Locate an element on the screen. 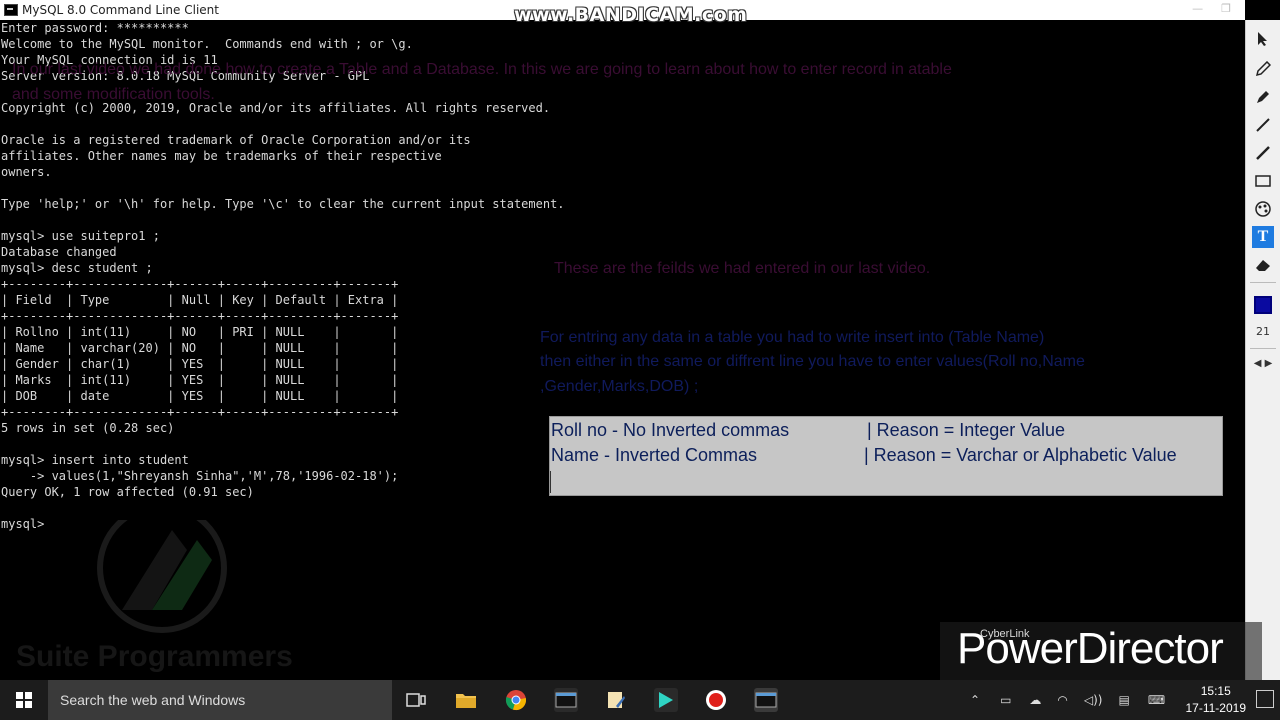 This screenshot has height=720, width=1280. action-center-icon: ▤ is located at coordinates (1123, 700).